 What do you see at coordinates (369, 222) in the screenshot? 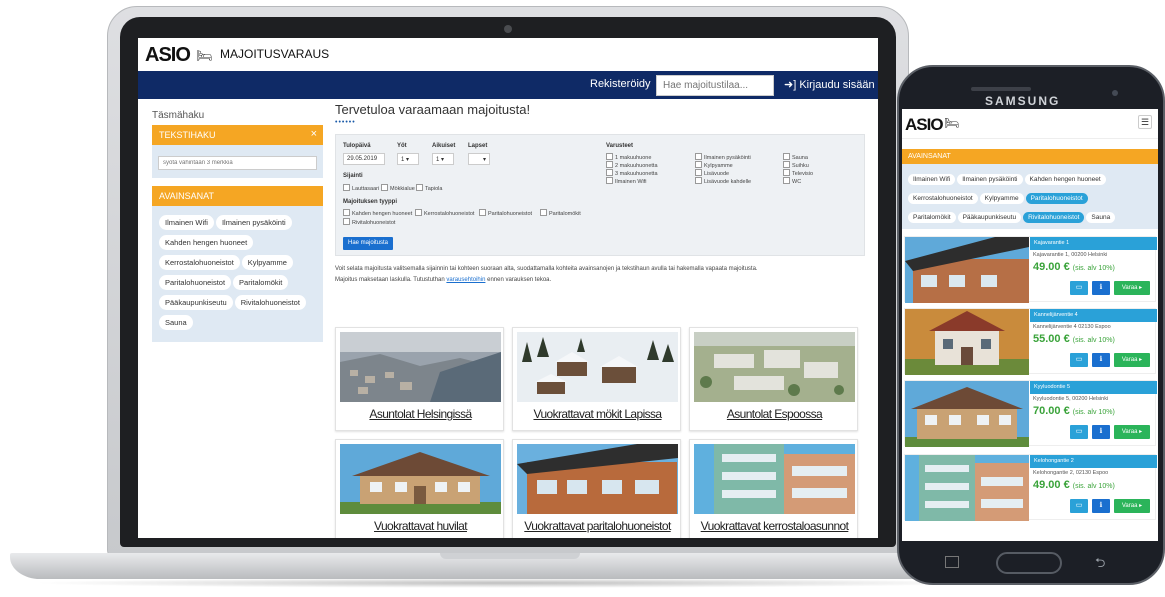
I see `type-checkbox: Rivitalohuoneistot` at bounding box center [369, 222].